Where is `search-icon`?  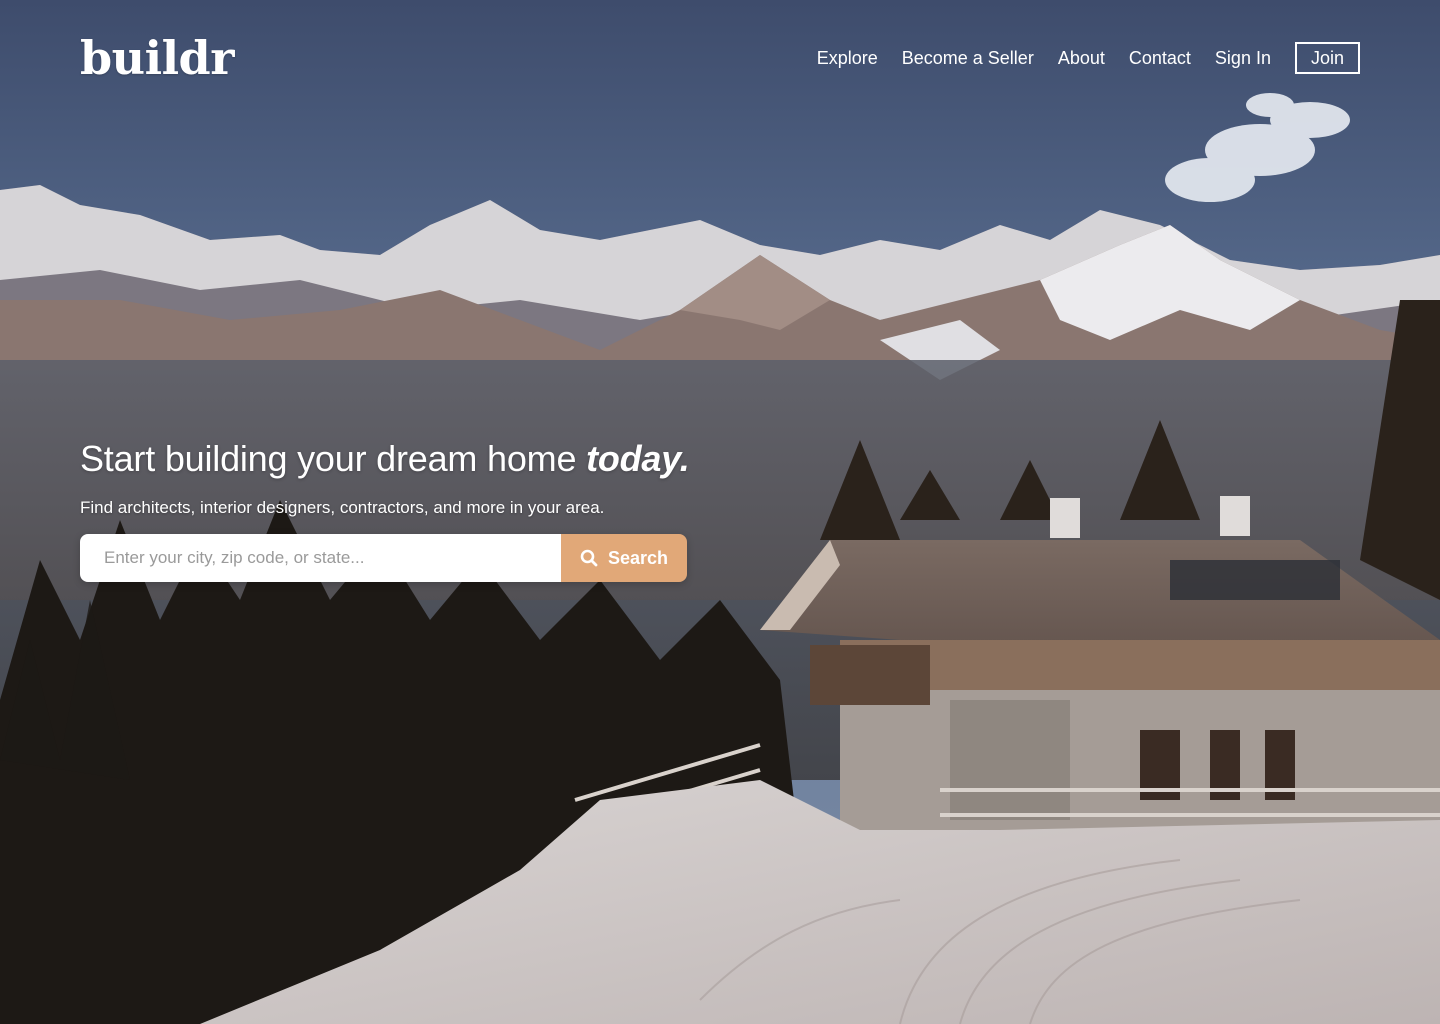
search-icon is located at coordinates (589, 558).